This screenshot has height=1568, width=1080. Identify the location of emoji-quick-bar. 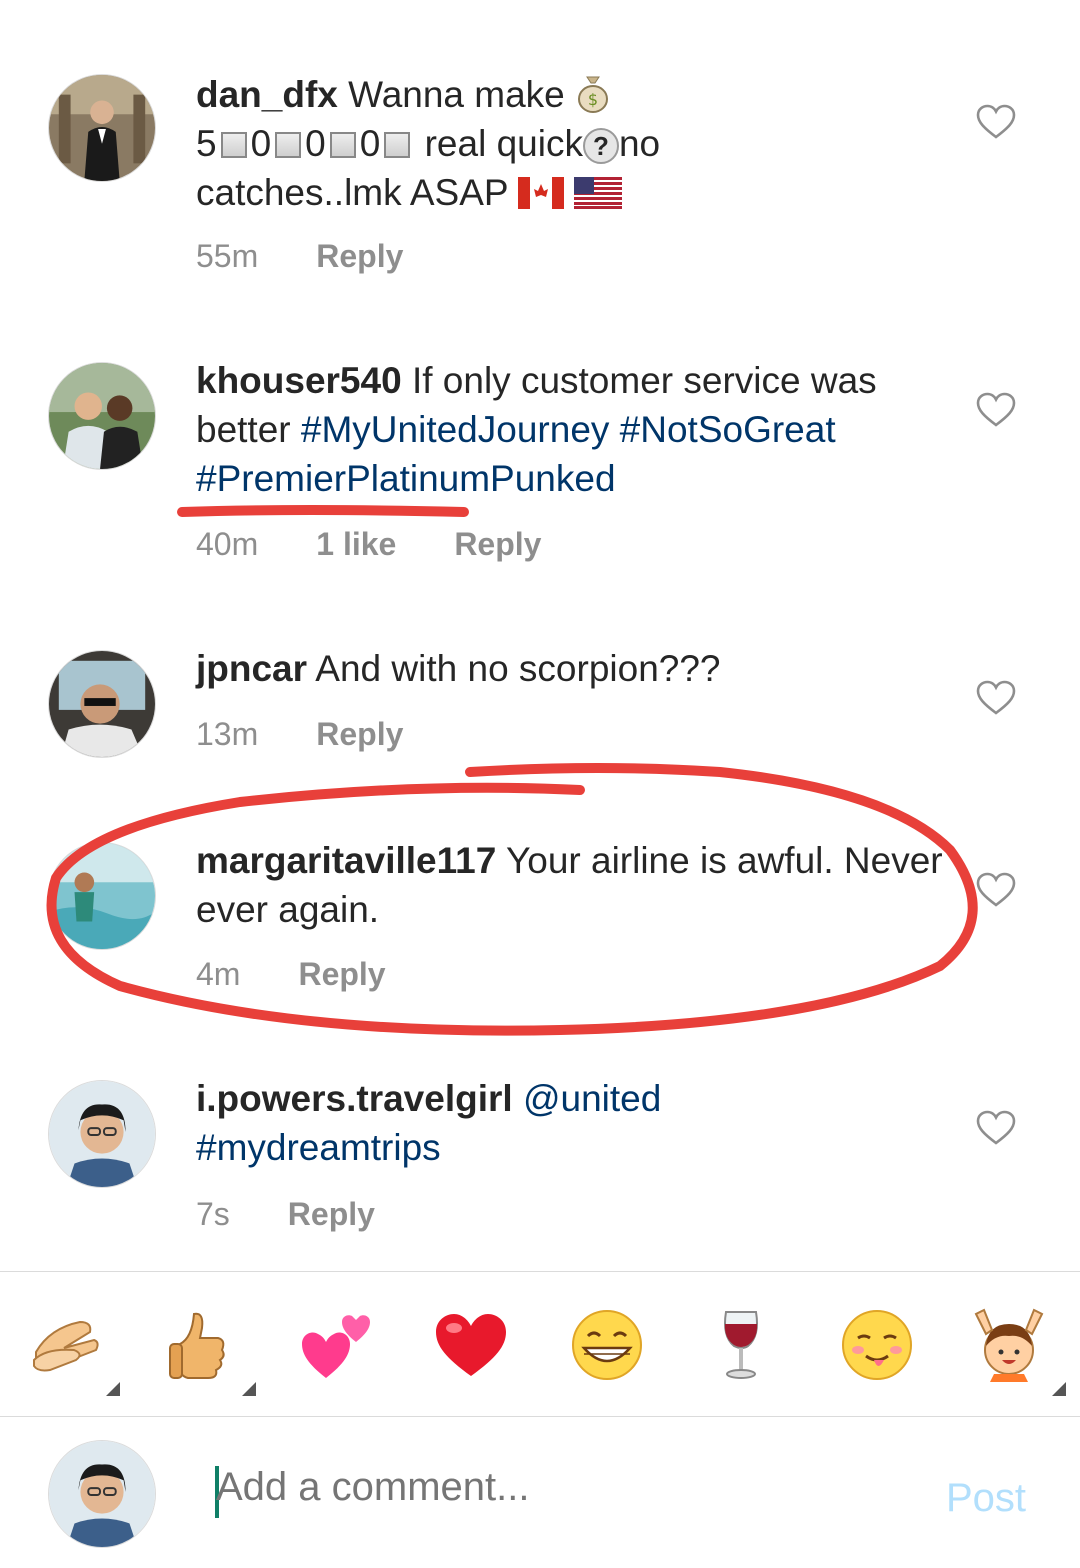
(540, 1344).